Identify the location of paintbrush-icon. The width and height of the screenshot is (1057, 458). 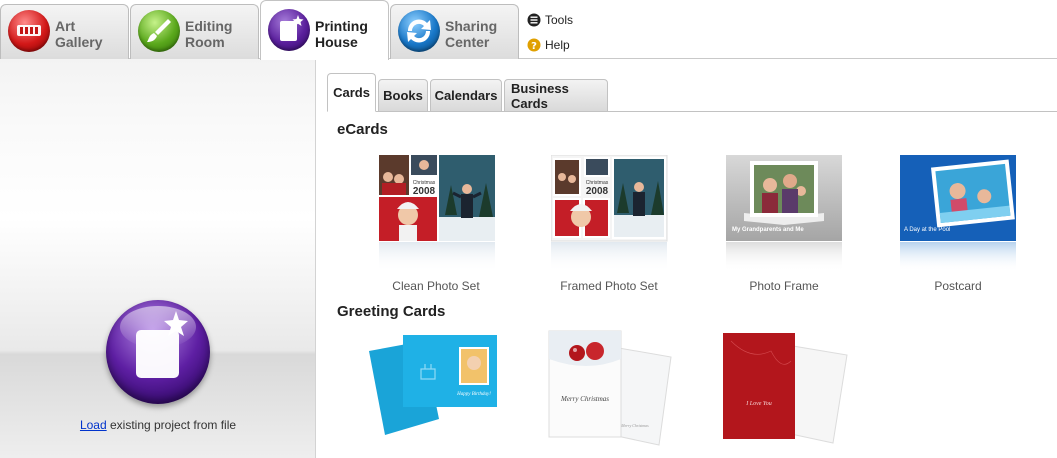
(159, 31).